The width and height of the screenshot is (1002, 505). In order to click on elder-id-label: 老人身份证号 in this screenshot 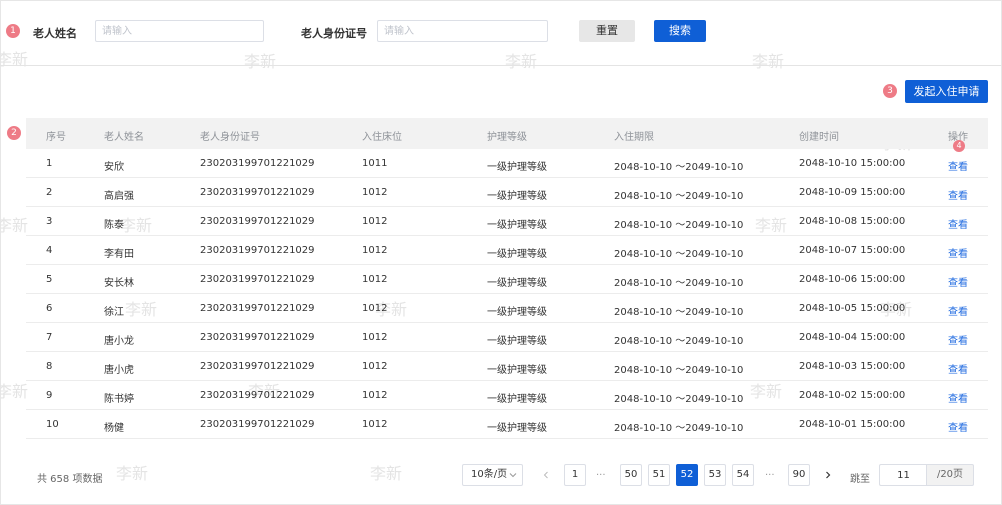, I will do `click(334, 33)`.